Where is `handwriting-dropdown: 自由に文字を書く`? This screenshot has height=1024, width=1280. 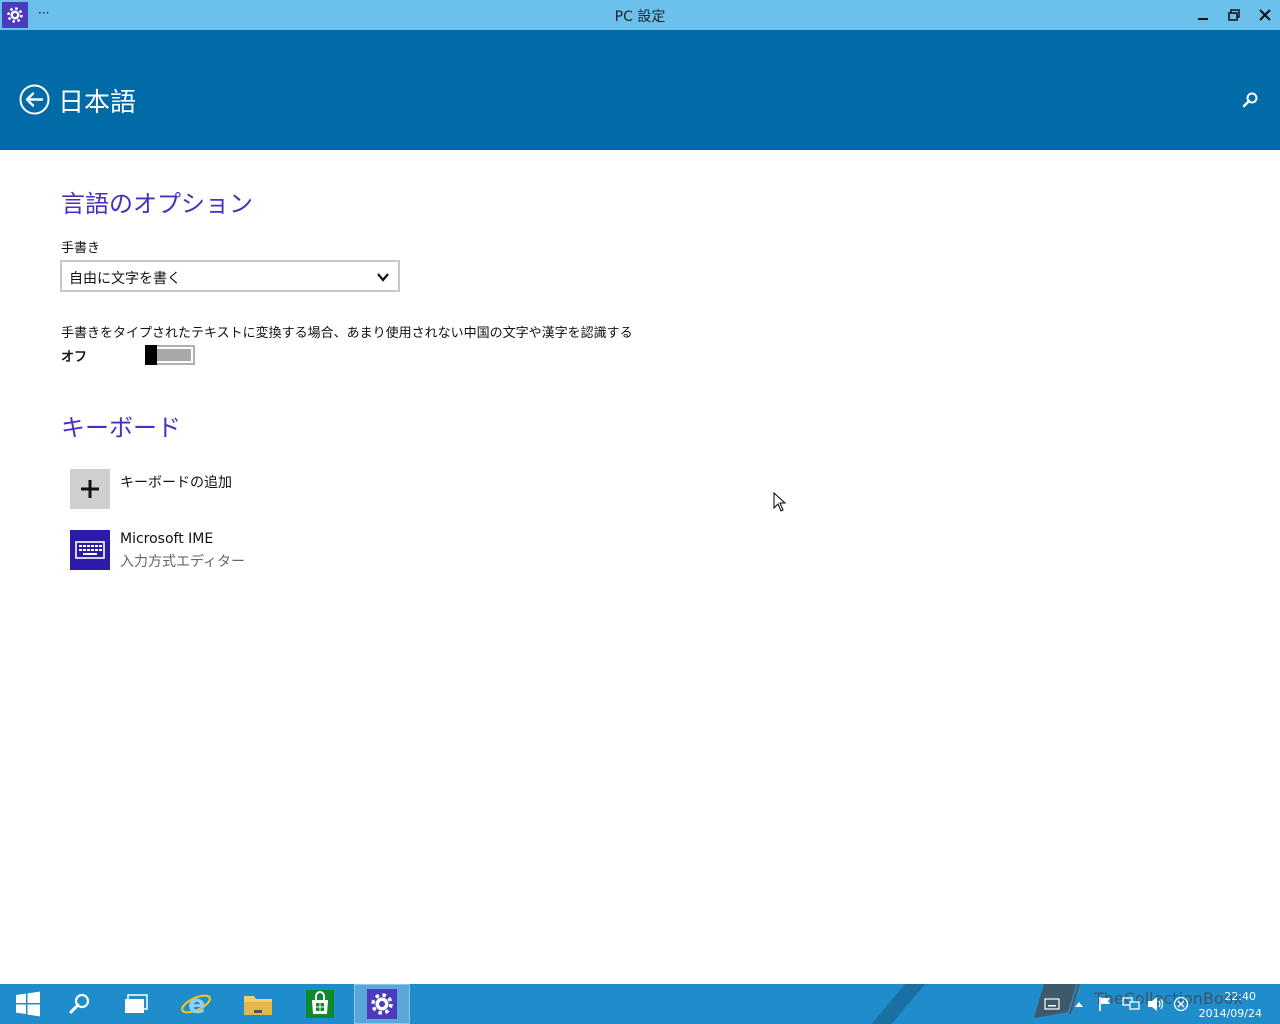 handwriting-dropdown: 自由に文字を書く is located at coordinates (230, 276).